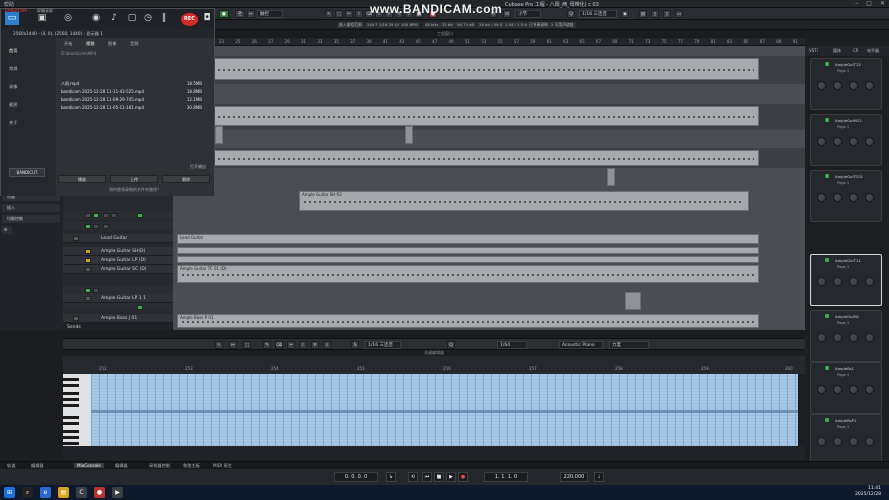 The image size is (889, 500). Describe the element at coordinates (90, 44) in the screenshot. I see `tab-video: 视频` at that location.